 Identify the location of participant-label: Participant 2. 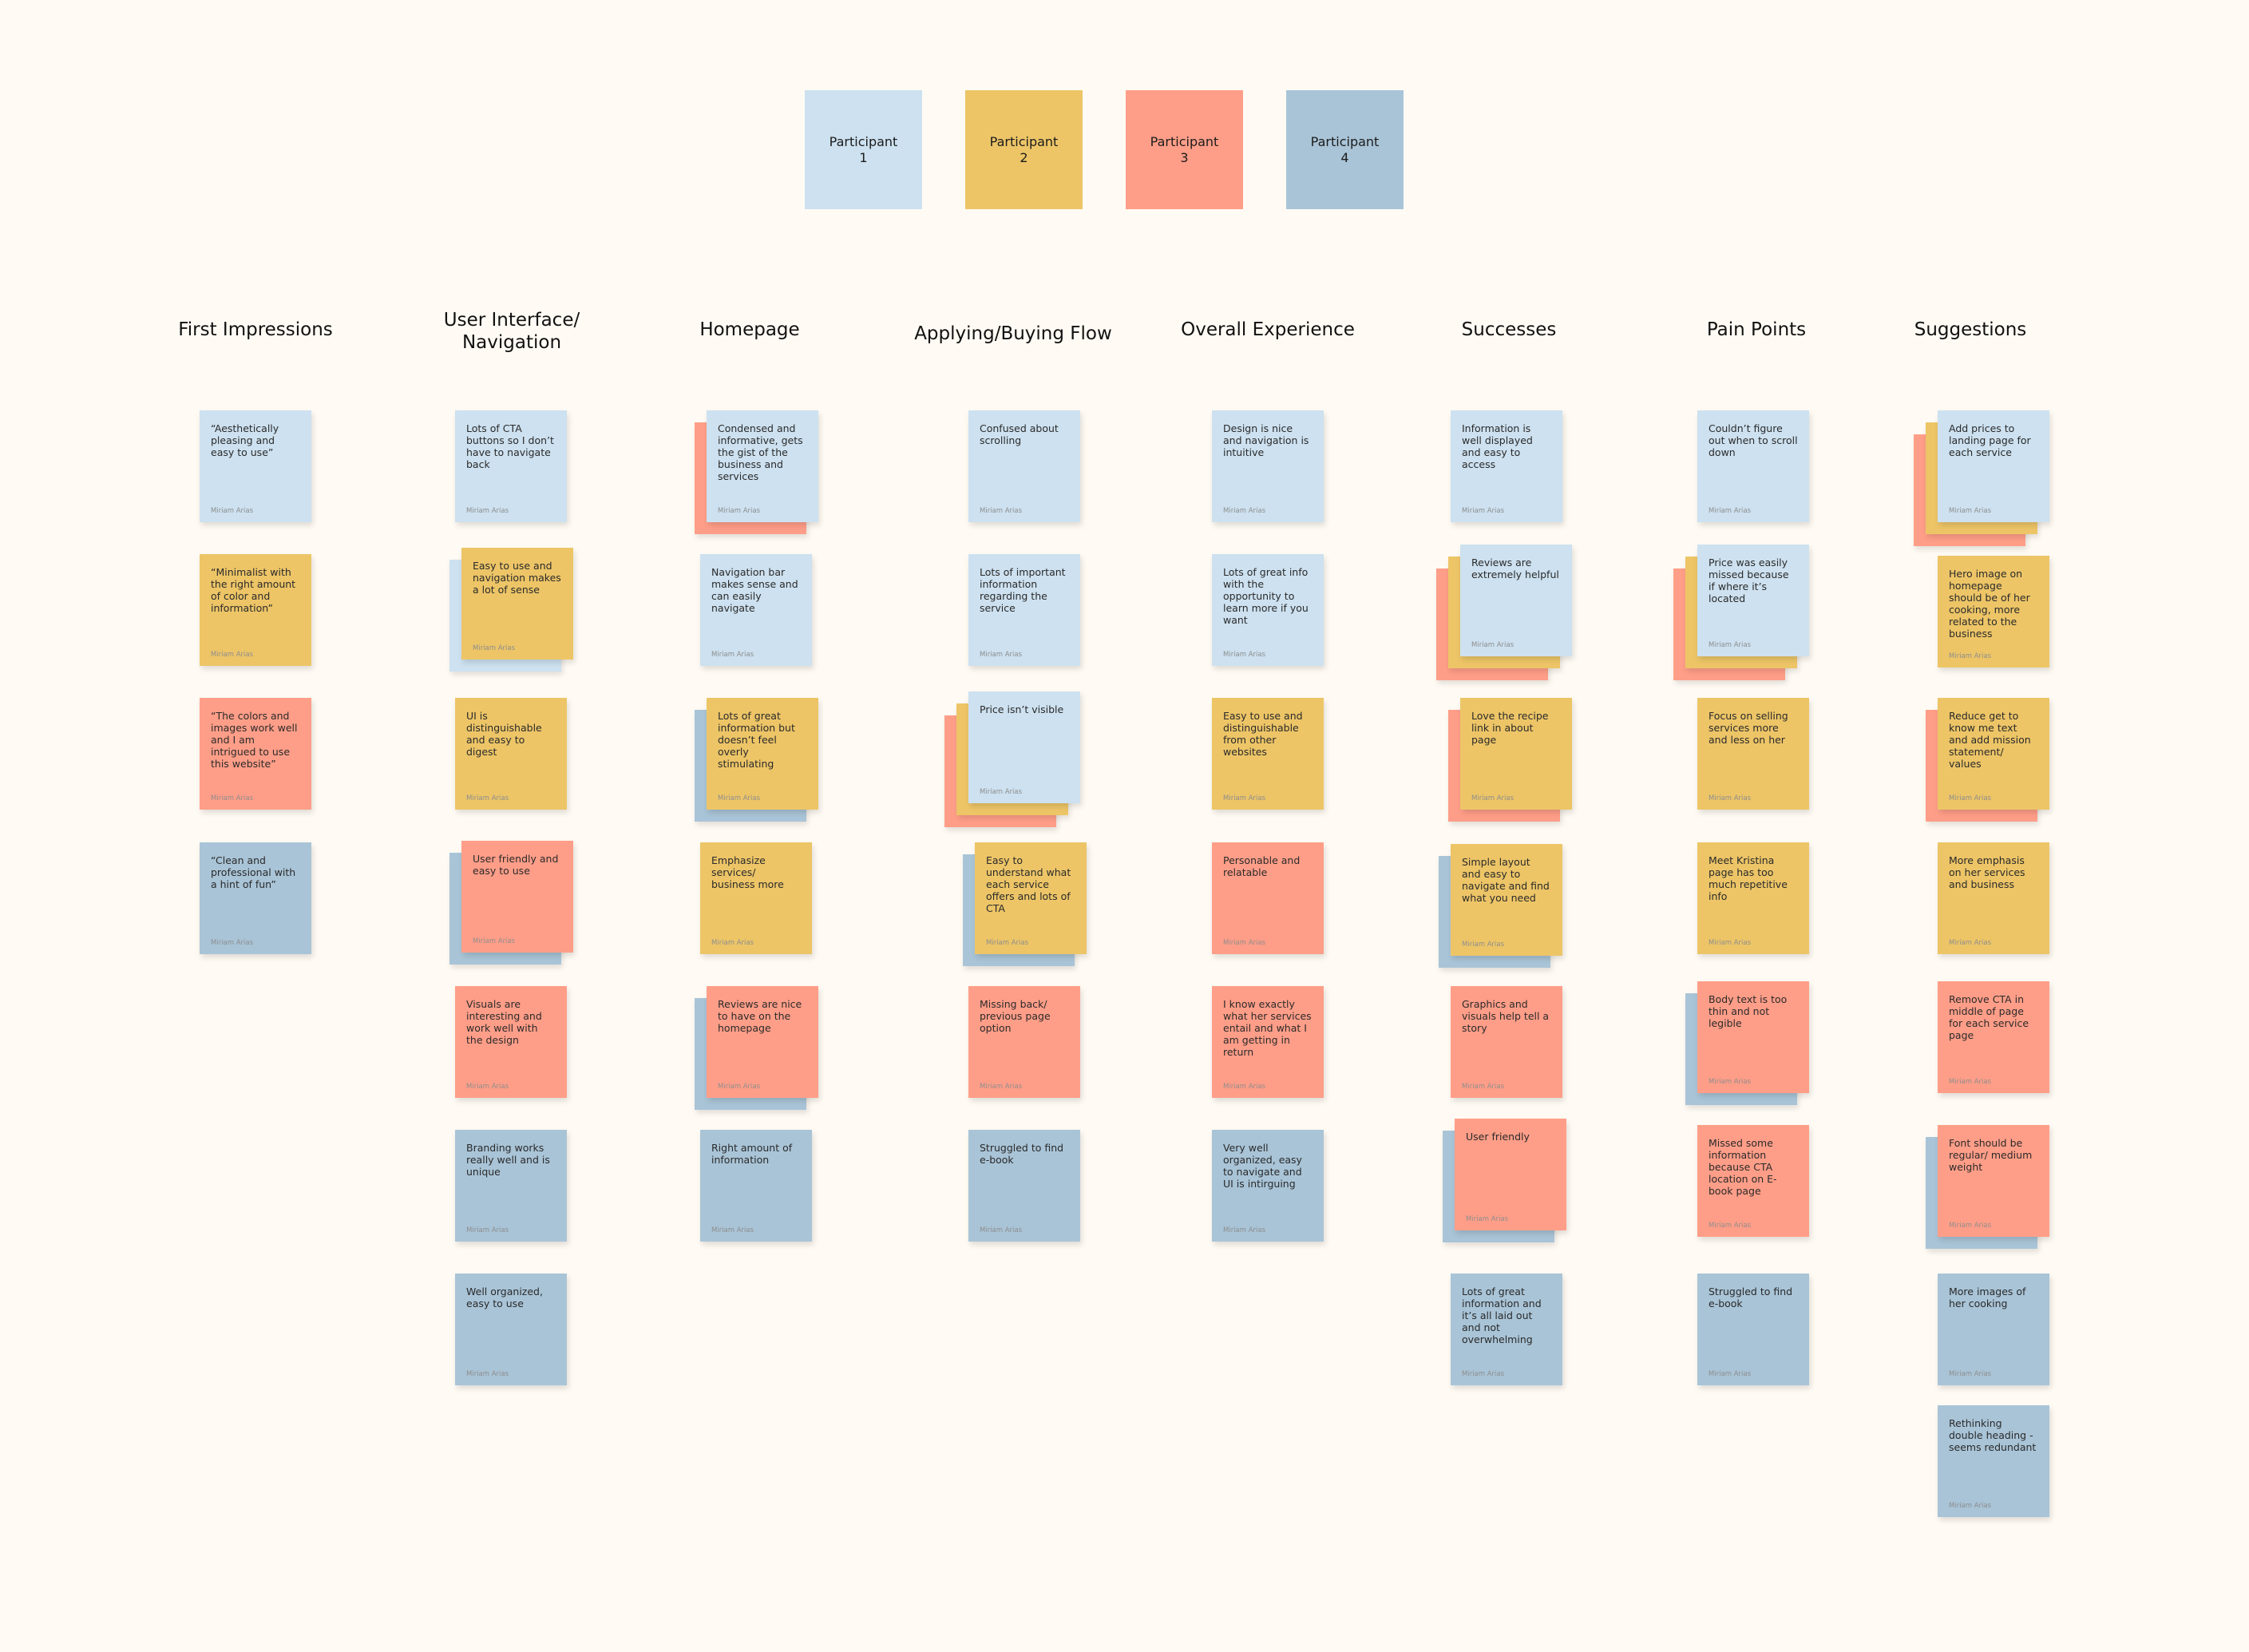
(1024, 149).